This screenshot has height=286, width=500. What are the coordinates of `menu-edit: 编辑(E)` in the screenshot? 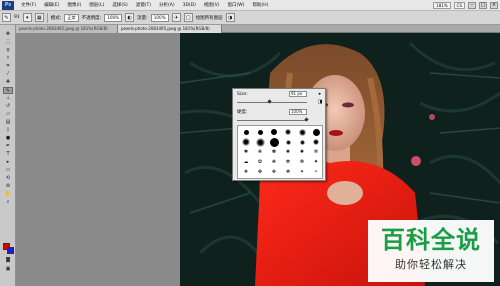 It's located at (51, 5).